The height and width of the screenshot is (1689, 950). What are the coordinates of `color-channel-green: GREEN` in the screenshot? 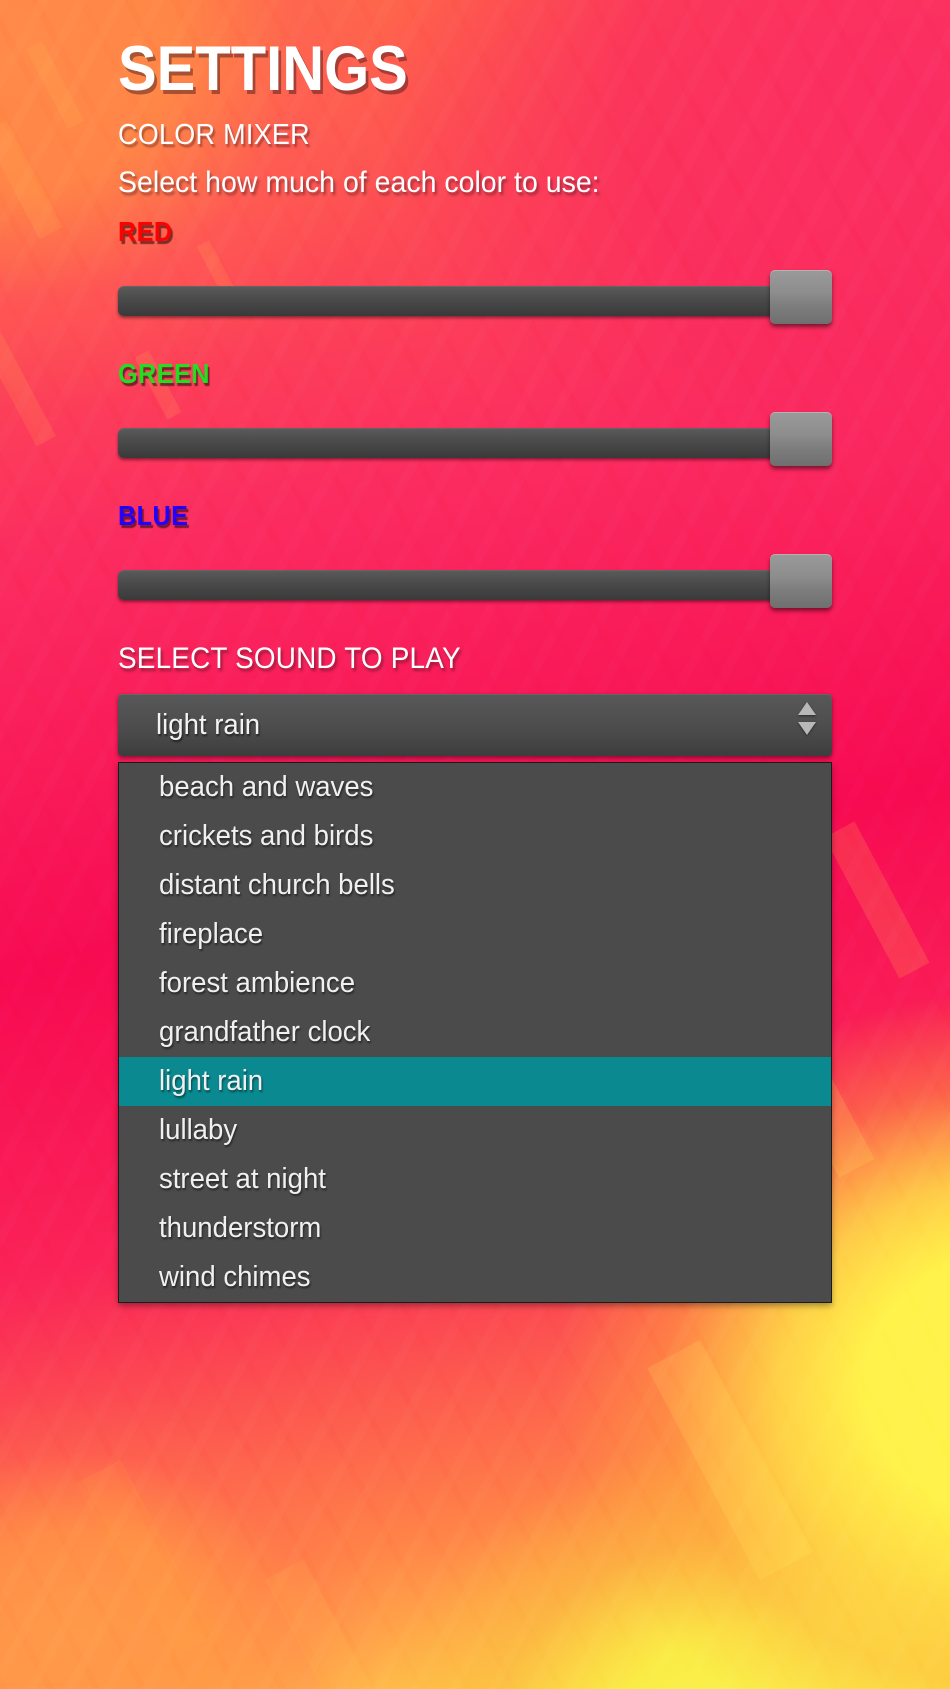 It's located at (475, 412).